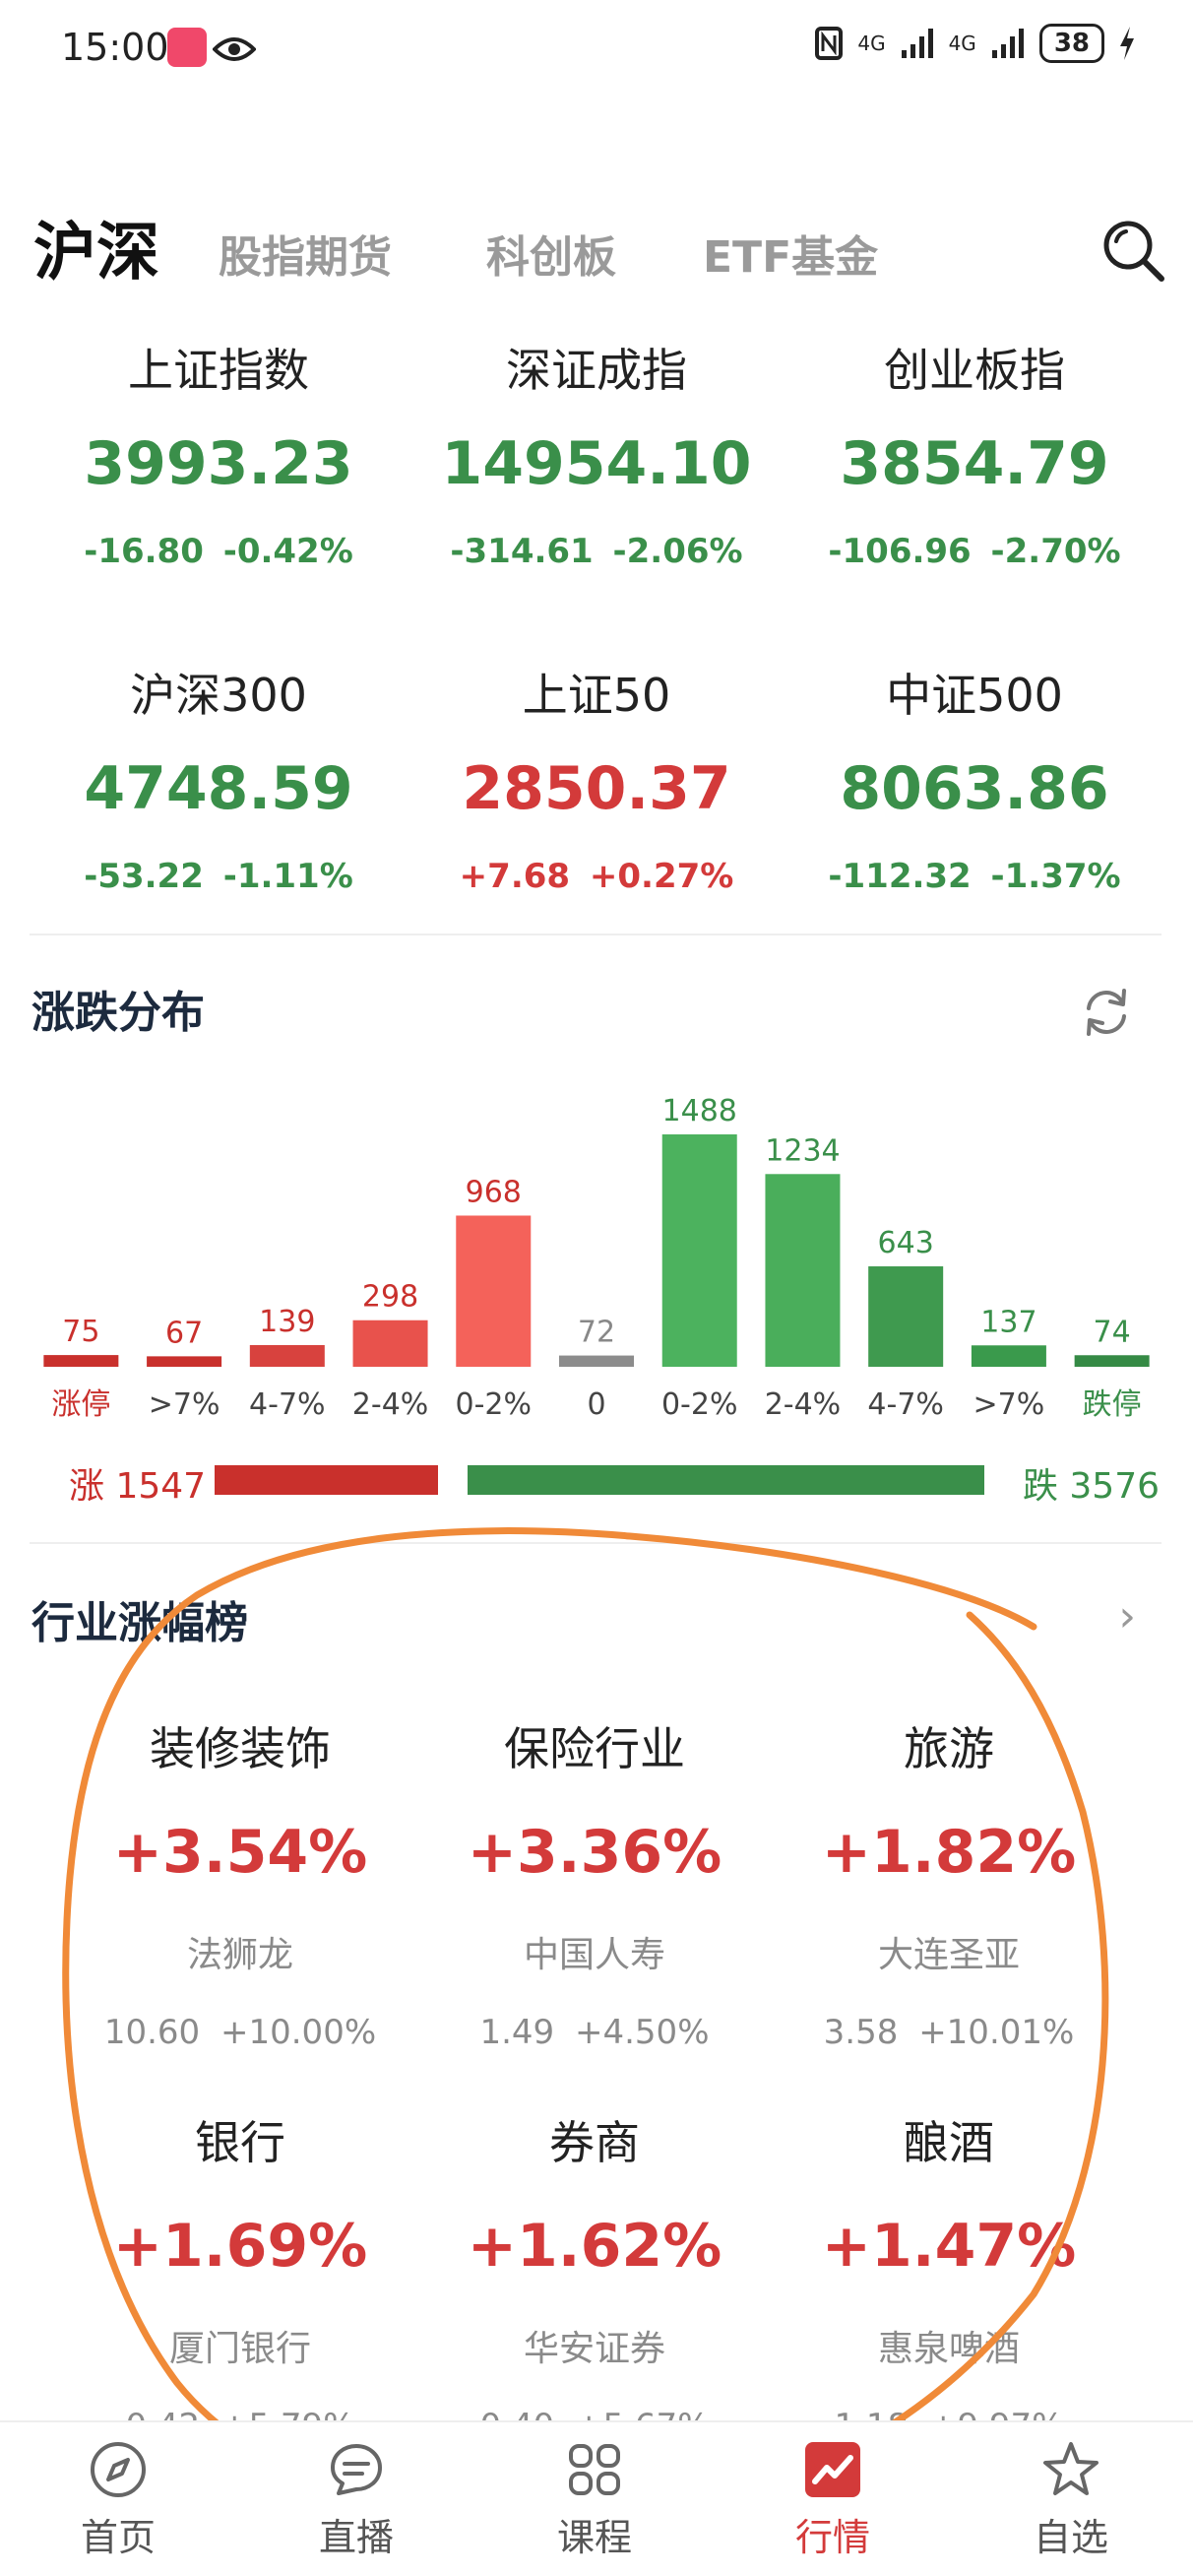 This screenshot has height=2576, width=1193. I want to click on index-name: 创业板指, so click(974, 370).